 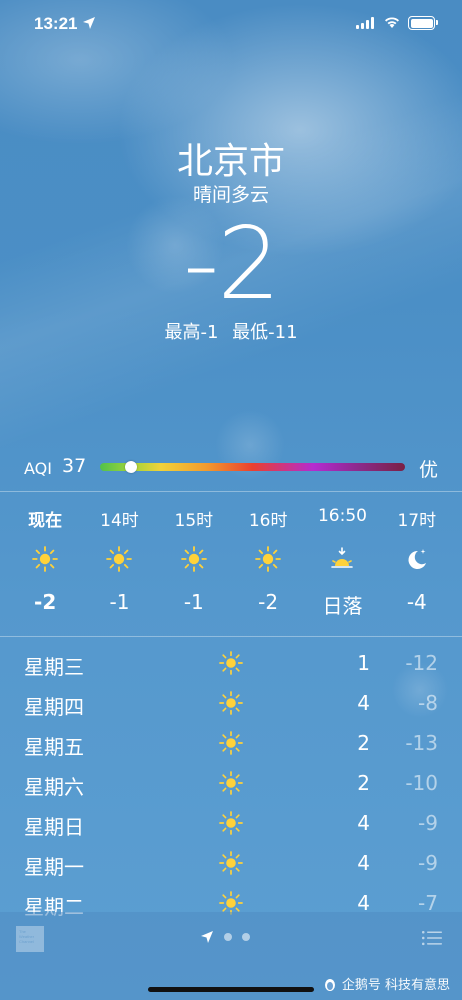 I want to click on daily-row: 星期日 4 -9, so click(x=231, y=825).